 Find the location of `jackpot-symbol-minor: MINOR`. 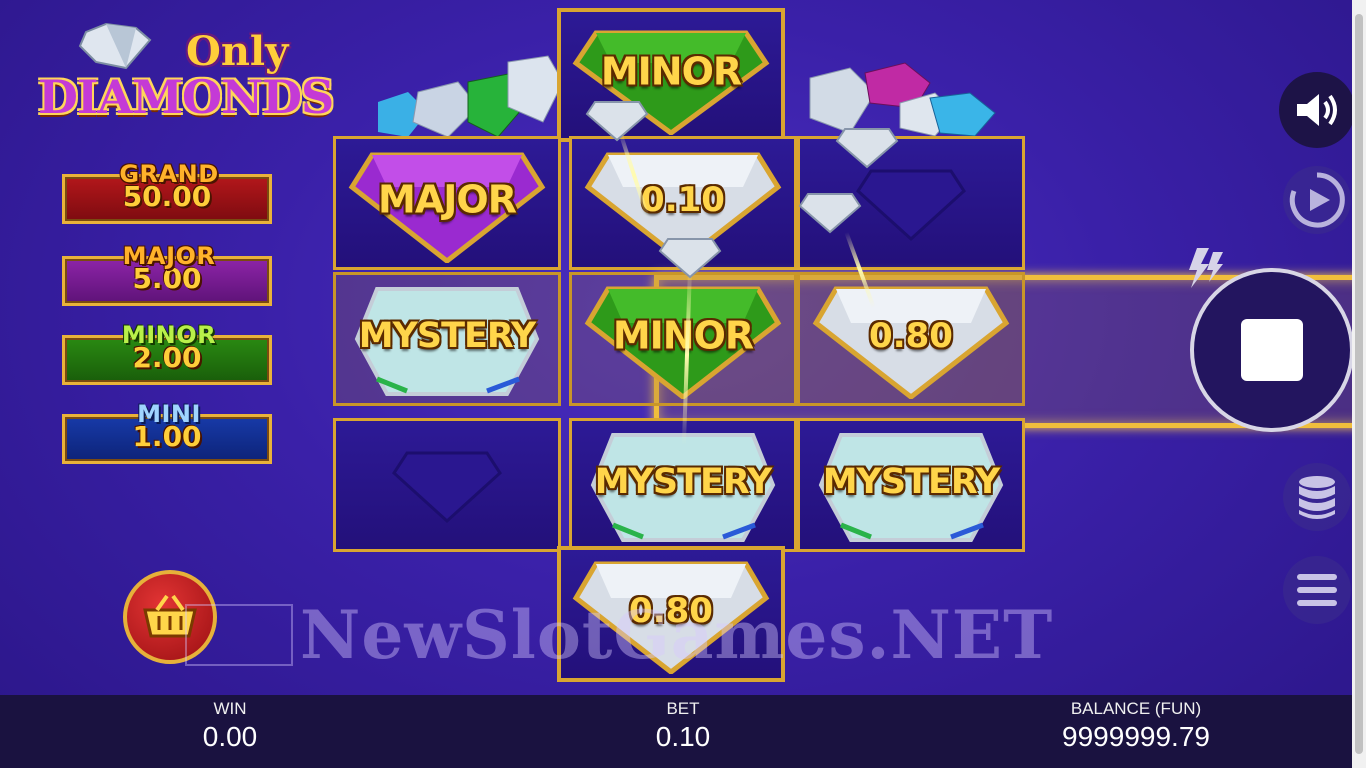

jackpot-symbol-minor: MINOR is located at coordinates (683, 339).